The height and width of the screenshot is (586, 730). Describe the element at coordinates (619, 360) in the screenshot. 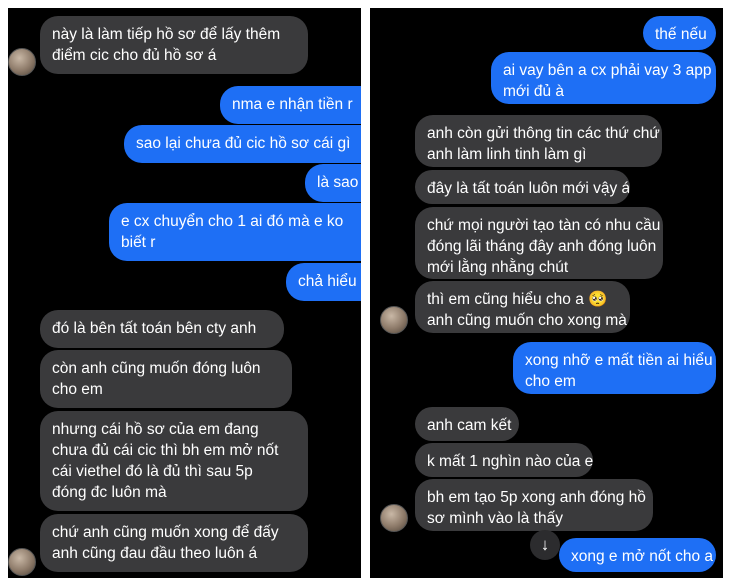

I see `message-line: xong nhỡ e mất tiền ai hiểu` at that location.